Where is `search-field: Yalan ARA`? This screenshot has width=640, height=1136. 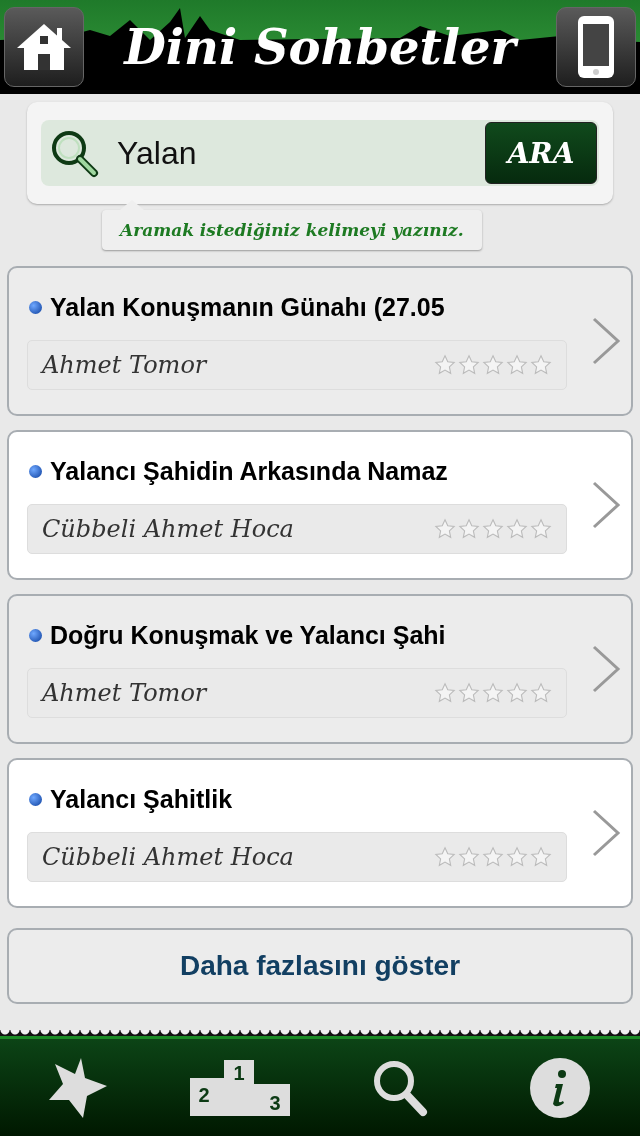
search-field: Yalan ARA is located at coordinates (320, 153).